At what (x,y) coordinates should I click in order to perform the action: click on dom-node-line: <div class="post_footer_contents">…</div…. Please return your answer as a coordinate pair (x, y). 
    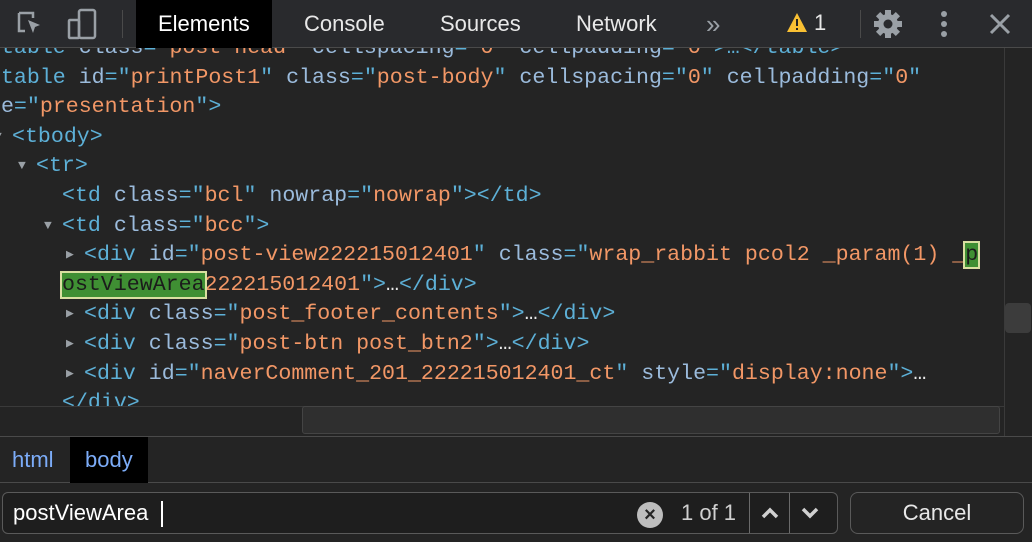
    Looking at the image, I should click on (349, 314).